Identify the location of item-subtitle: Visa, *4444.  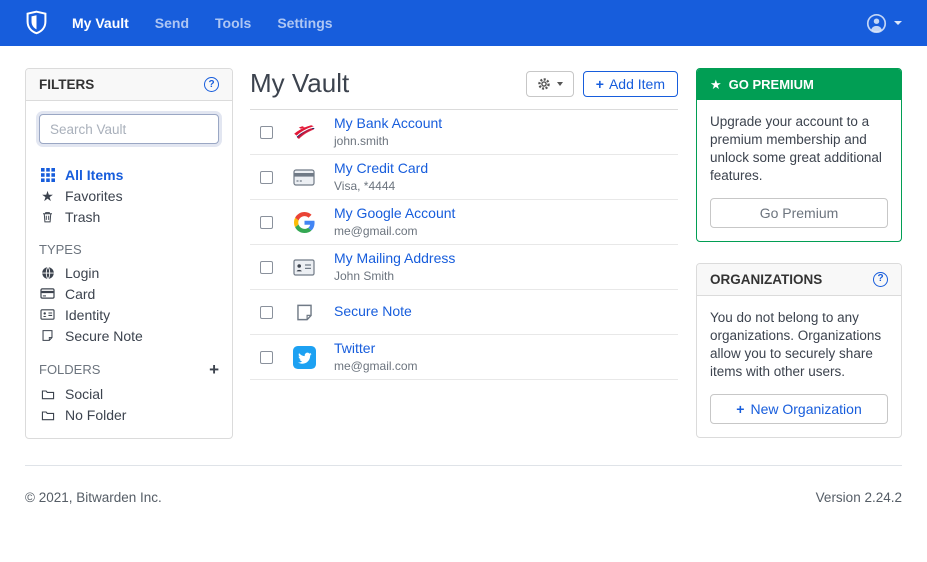
(365, 186).